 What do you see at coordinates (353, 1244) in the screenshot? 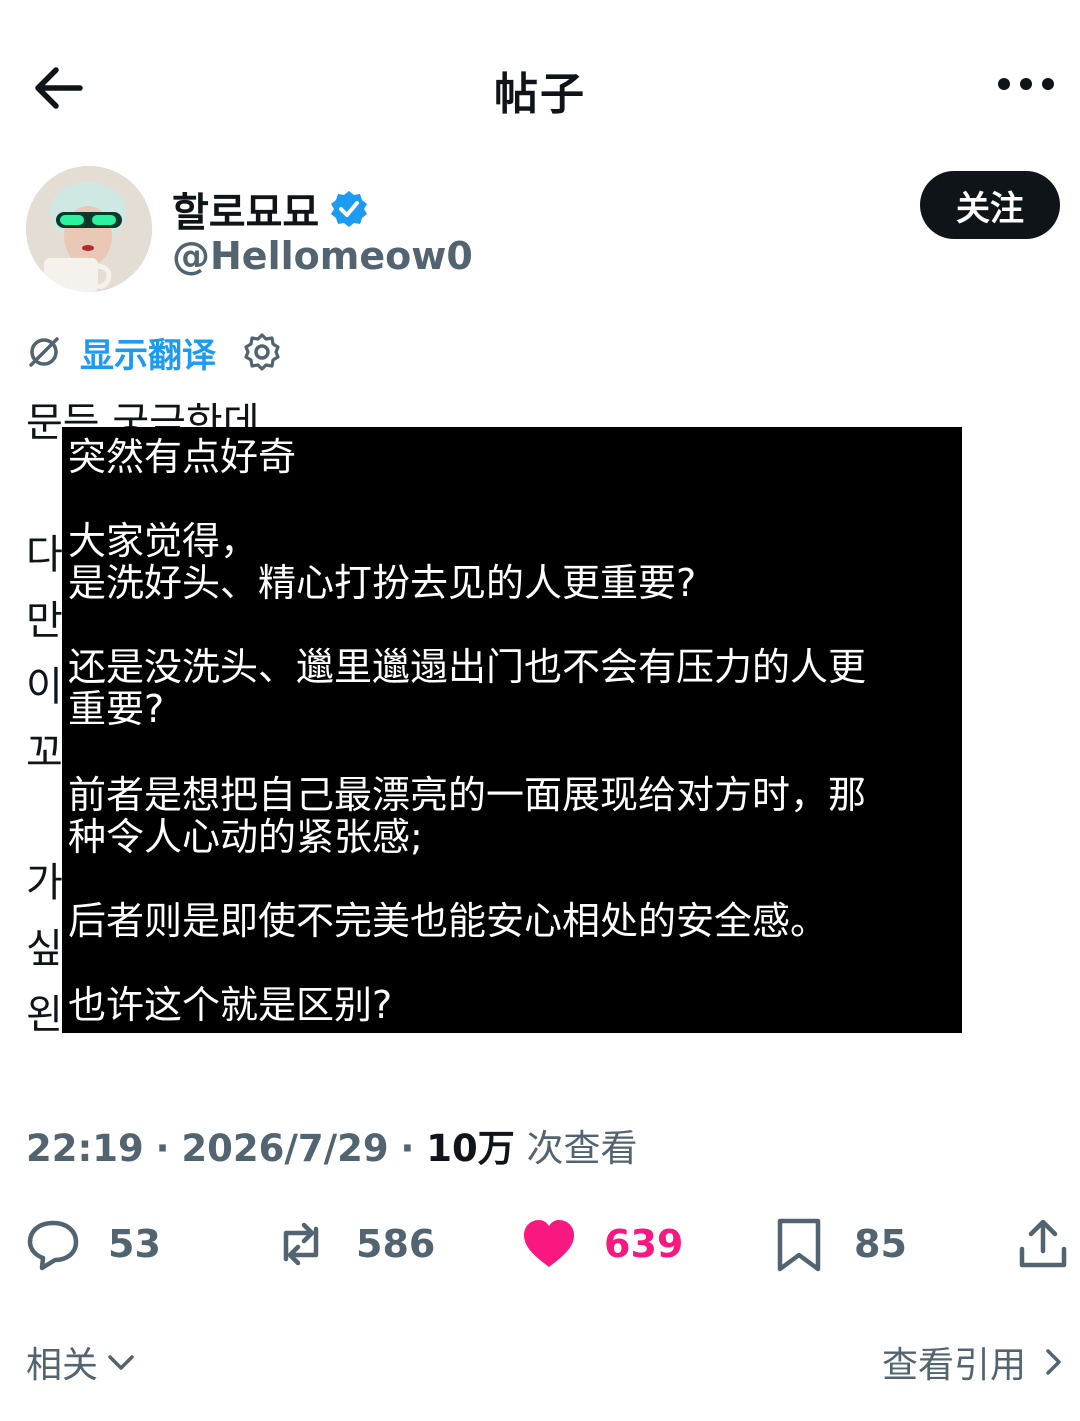
I see `repost-button: 586` at bounding box center [353, 1244].